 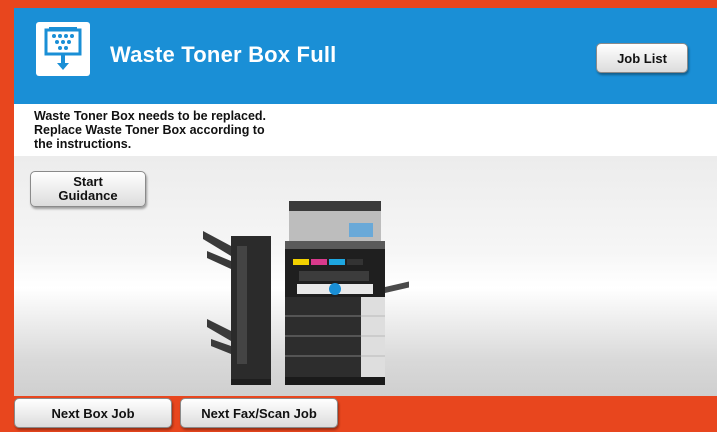 I want to click on message-line-2: Replace Waste Toner Box according to, so click(x=149, y=130).